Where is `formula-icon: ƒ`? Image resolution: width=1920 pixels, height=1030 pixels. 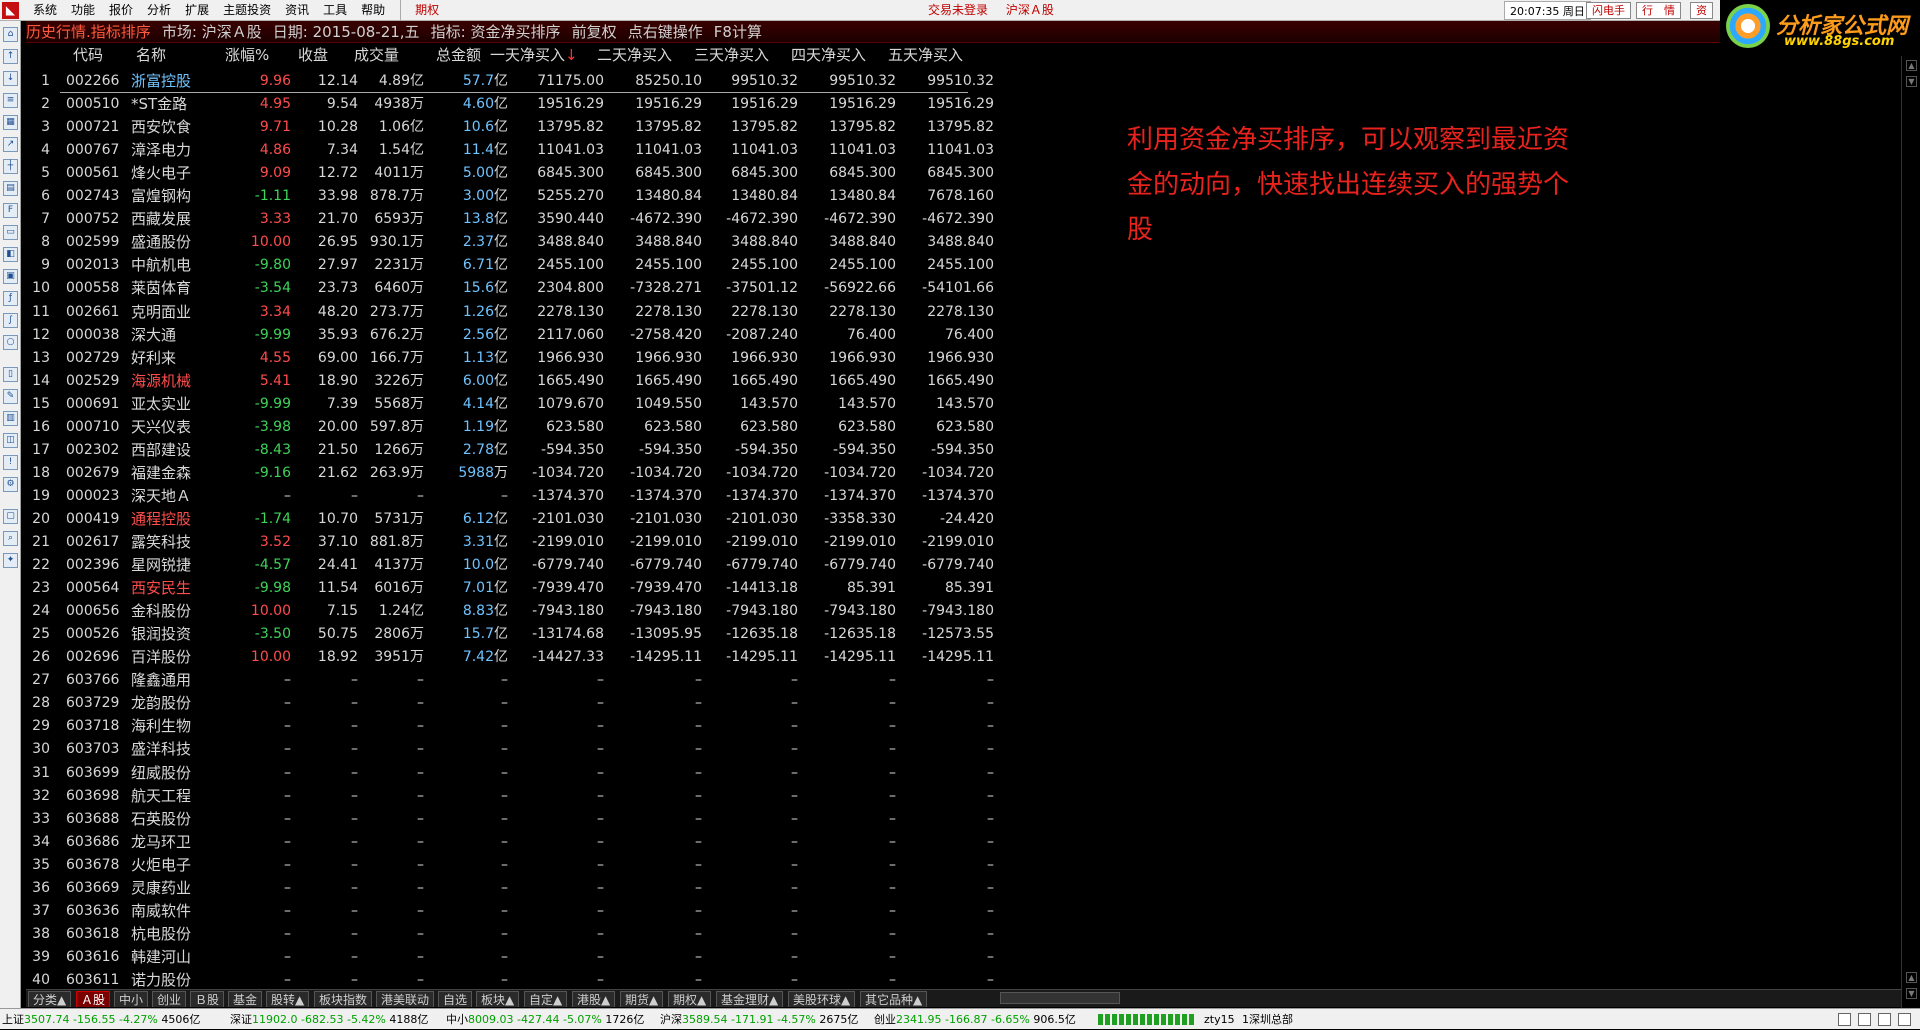 formula-icon: ƒ is located at coordinates (10, 298).